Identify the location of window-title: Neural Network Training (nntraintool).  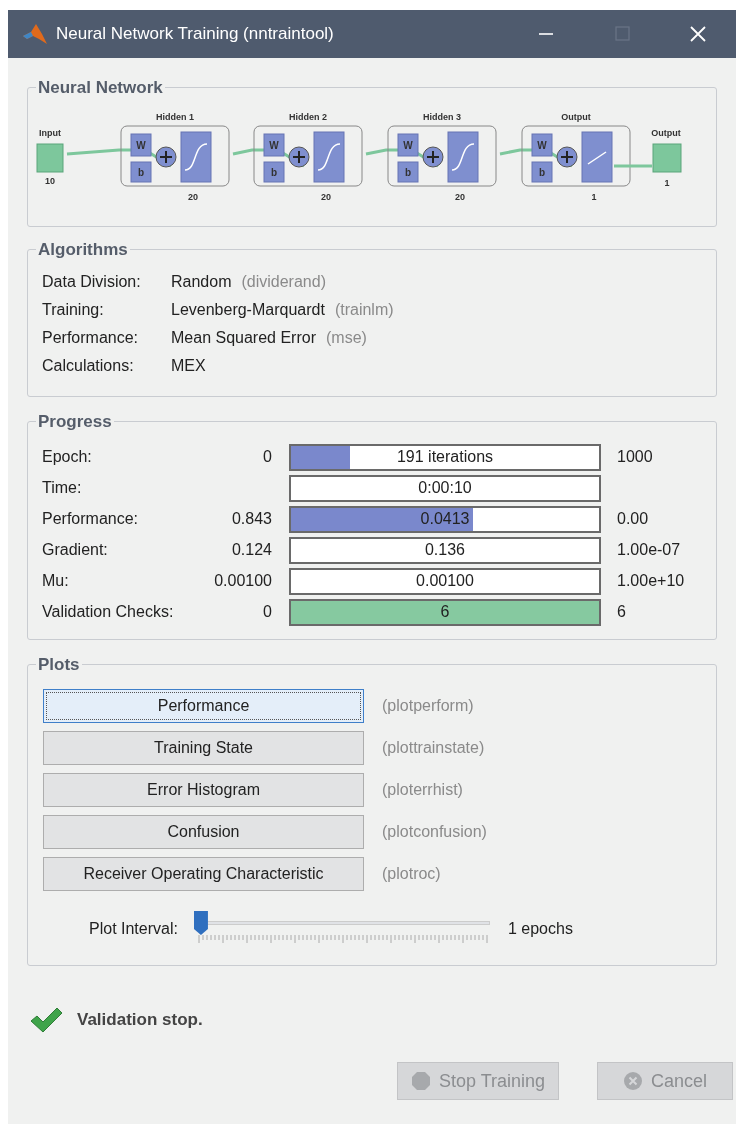
(195, 34).